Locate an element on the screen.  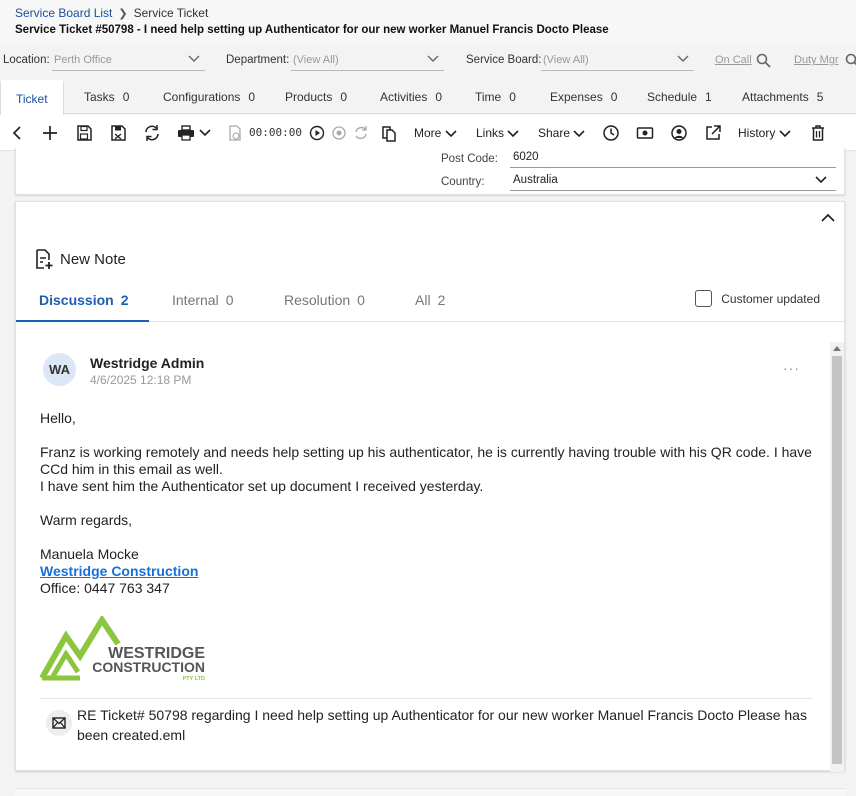
share-menu: Share is located at coordinates (561, 133).